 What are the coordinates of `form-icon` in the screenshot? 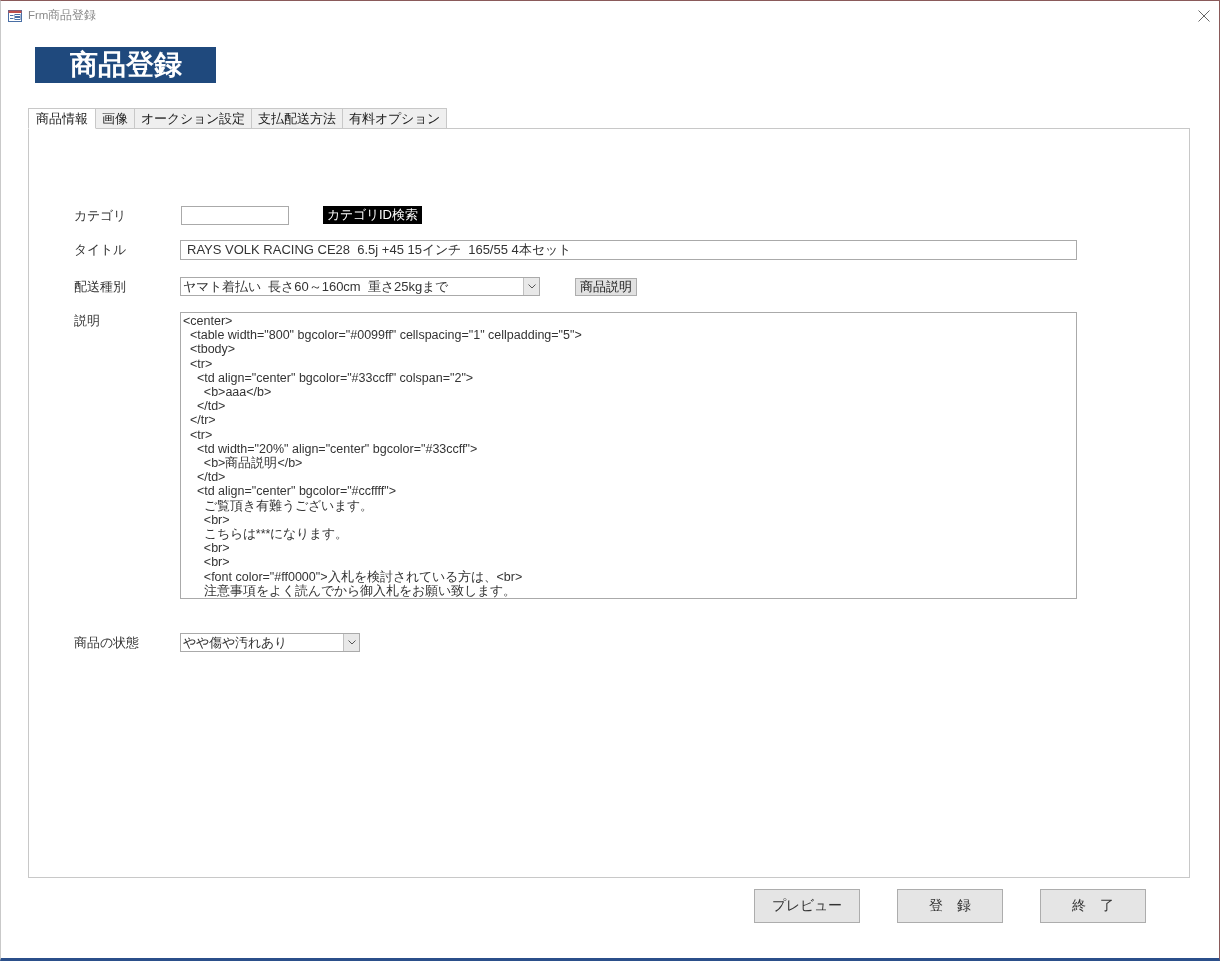 It's located at (15, 15).